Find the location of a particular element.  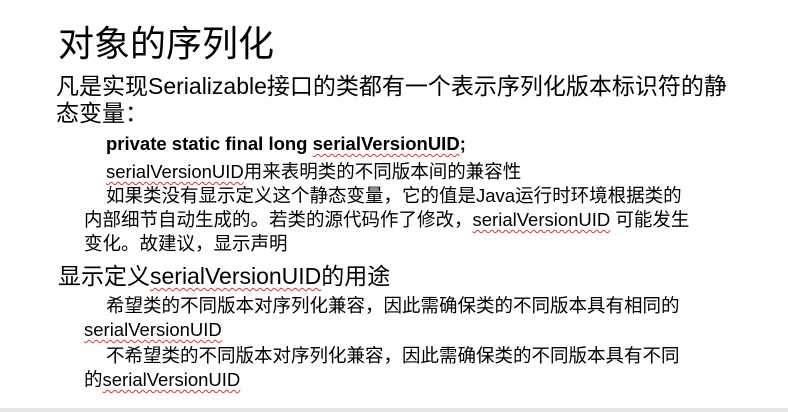

purpose-line: serialVersionUID用来表明类的不同版本间的兼容性 is located at coordinates (313, 172).